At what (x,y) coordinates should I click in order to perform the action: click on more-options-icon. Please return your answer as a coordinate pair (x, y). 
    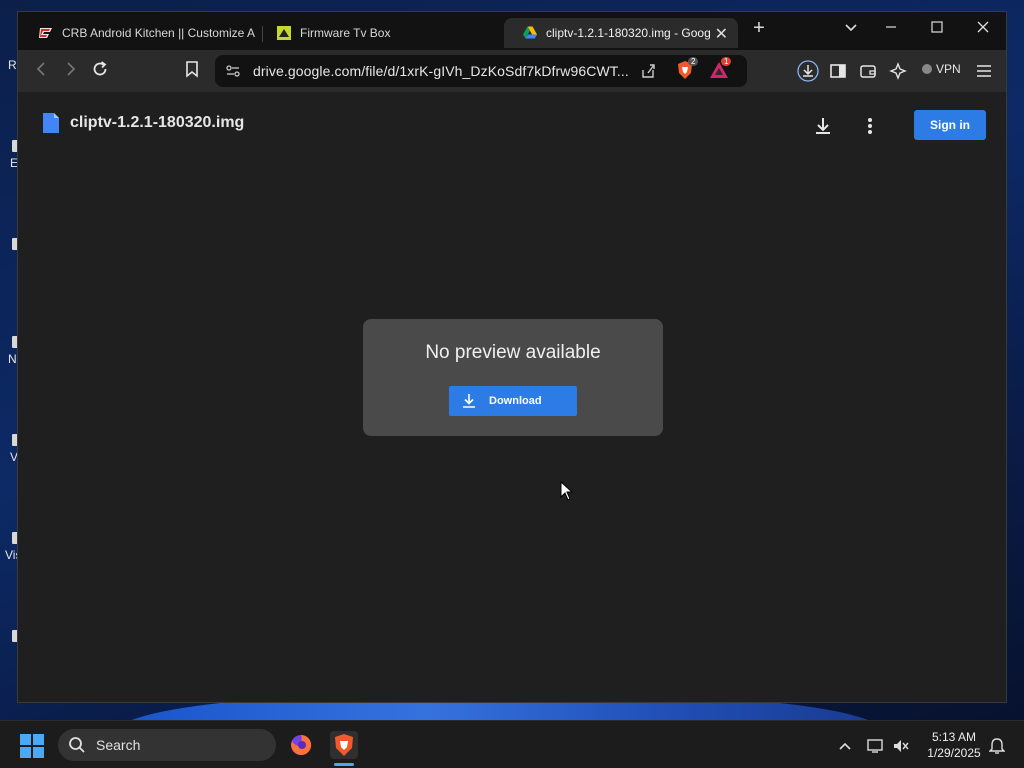
    Looking at the image, I should click on (870, 126).